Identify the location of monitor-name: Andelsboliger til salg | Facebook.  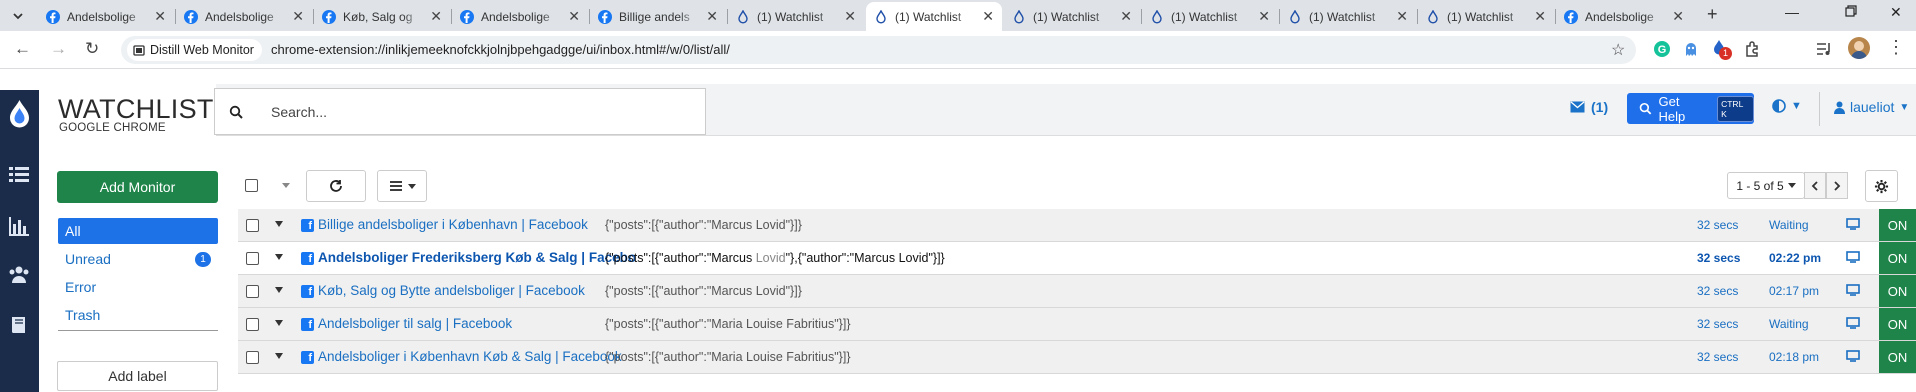
(477, 323).